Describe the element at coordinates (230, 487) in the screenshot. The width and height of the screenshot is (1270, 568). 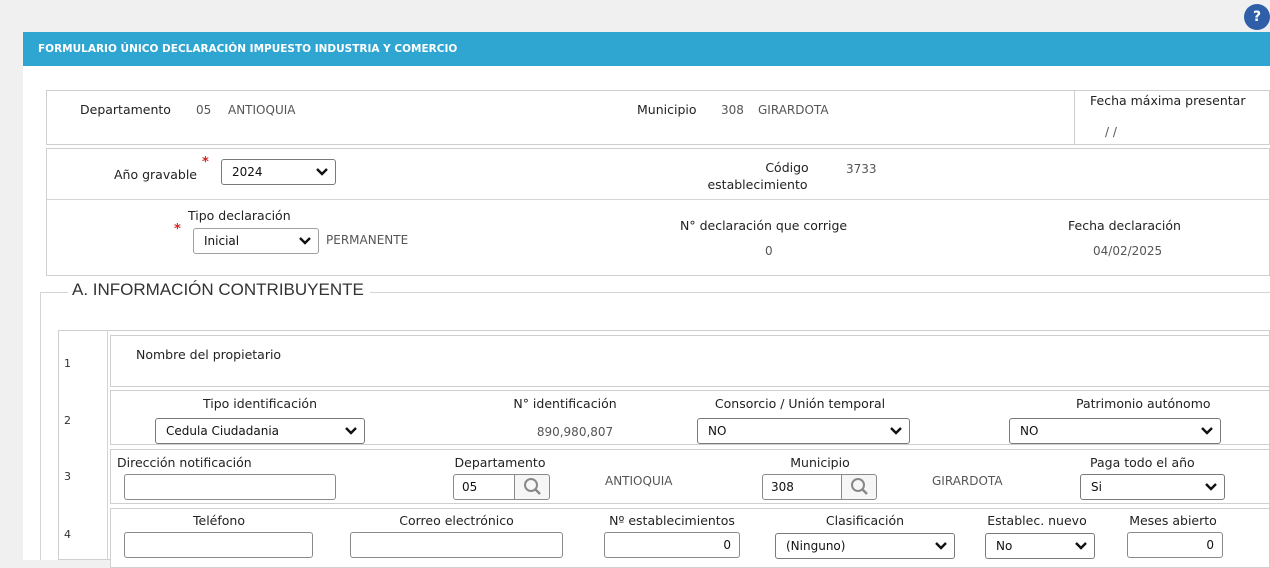
I see `direccion-input` at that location.